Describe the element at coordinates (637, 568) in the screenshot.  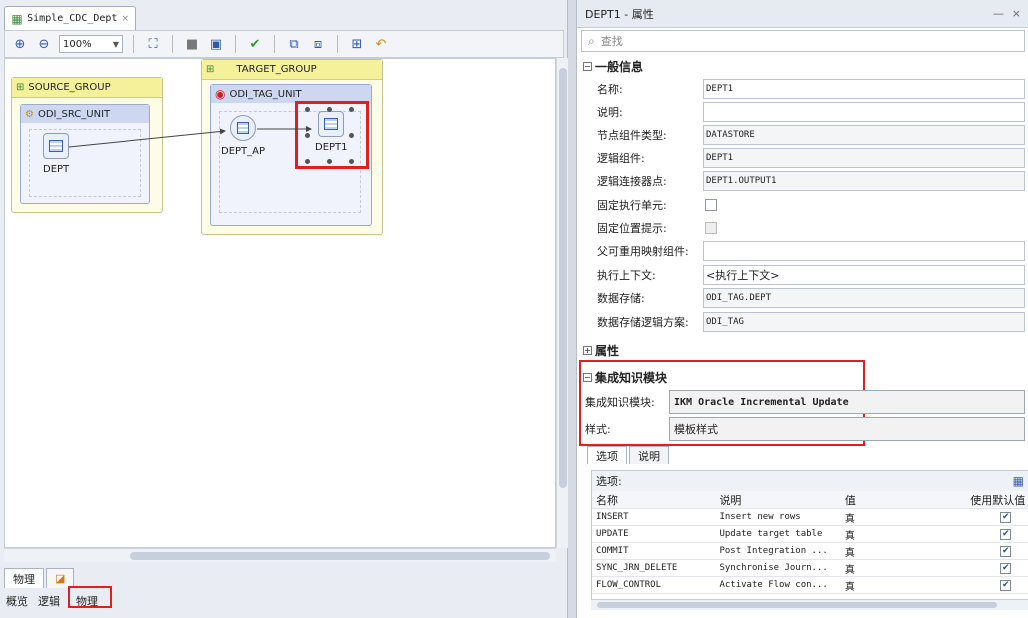
I see `option-name: SYNC_JRN_DELETE` at that location.